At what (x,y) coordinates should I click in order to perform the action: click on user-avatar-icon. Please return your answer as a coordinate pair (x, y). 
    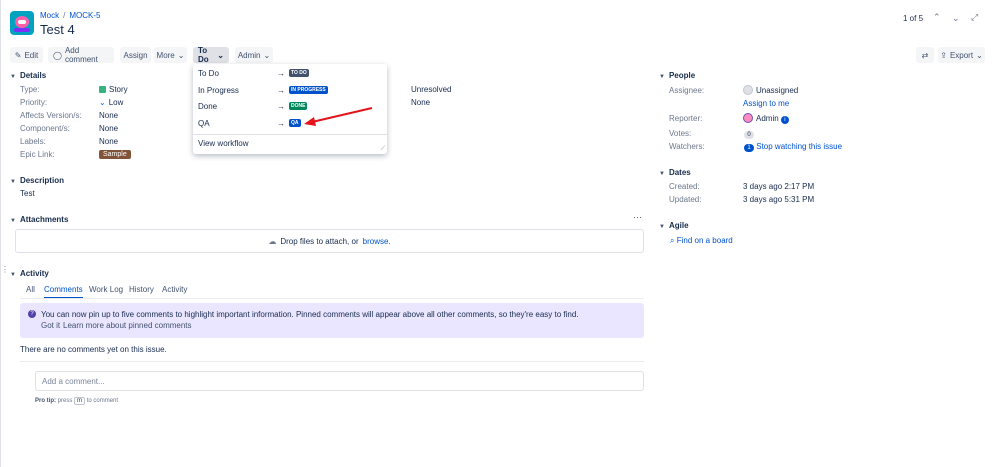
    Looking at the image, I should click on (748, 118).